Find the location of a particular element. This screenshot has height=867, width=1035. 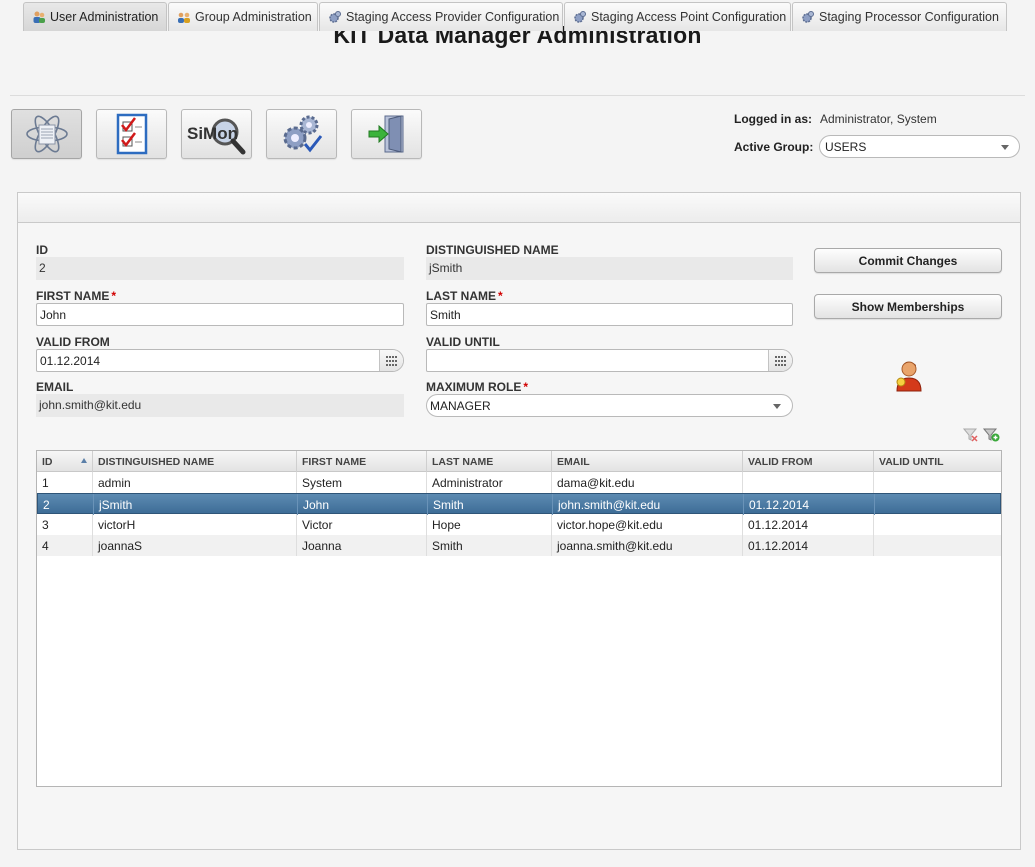

distinguished-name-value: jSmith is located at coordinates (446, 268).